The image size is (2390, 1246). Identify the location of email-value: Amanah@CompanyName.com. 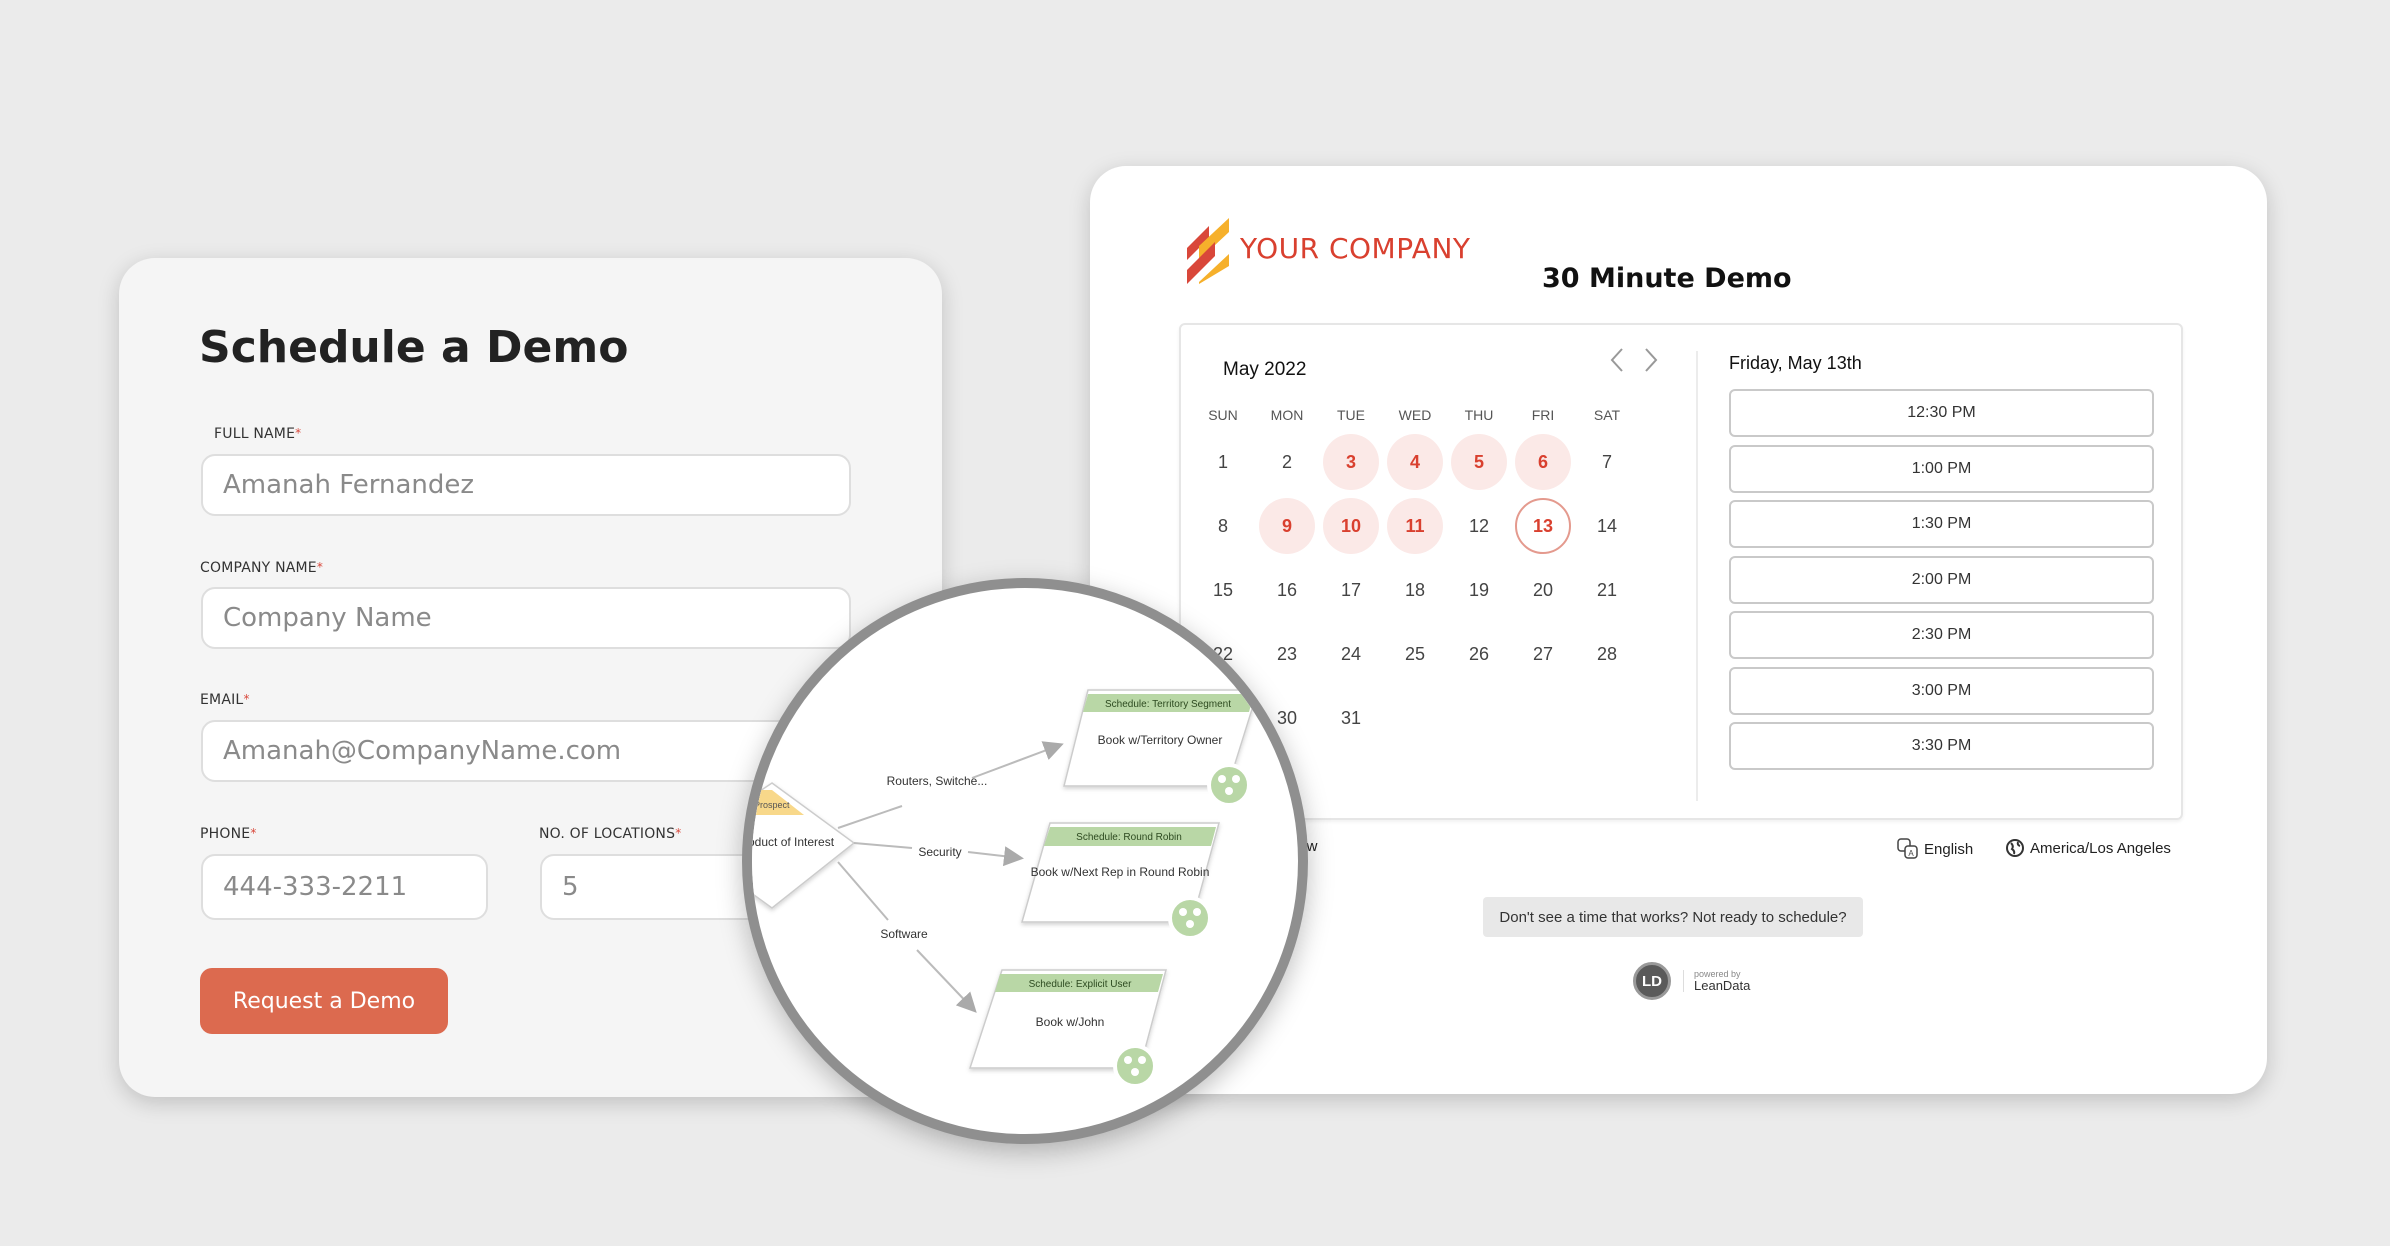
(422, 751).